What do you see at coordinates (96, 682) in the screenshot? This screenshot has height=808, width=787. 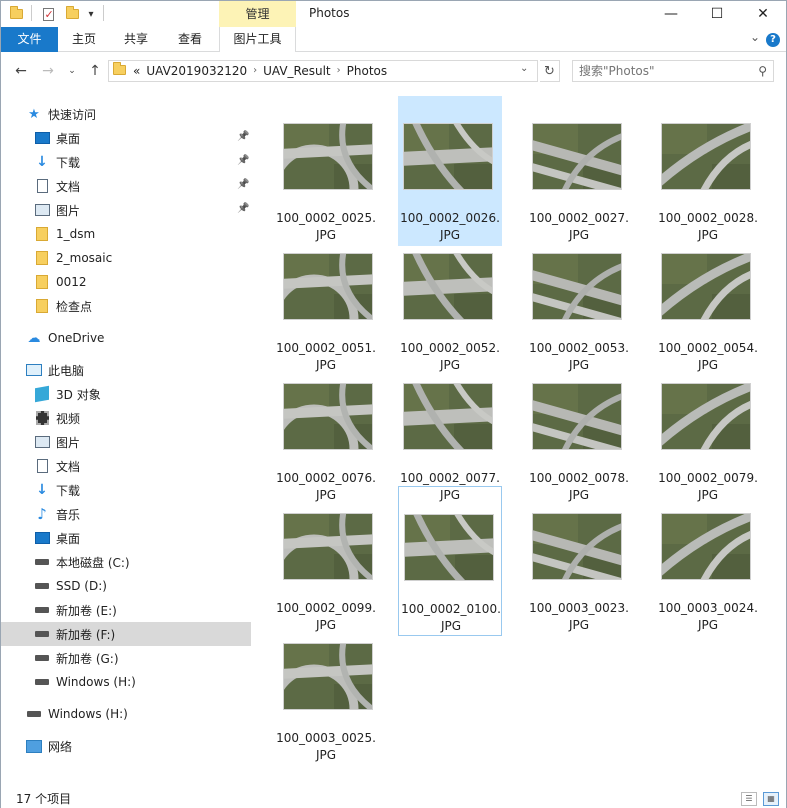 I see `sidebar-item-label: Windows (H:)` at bounding box center [96, 682].